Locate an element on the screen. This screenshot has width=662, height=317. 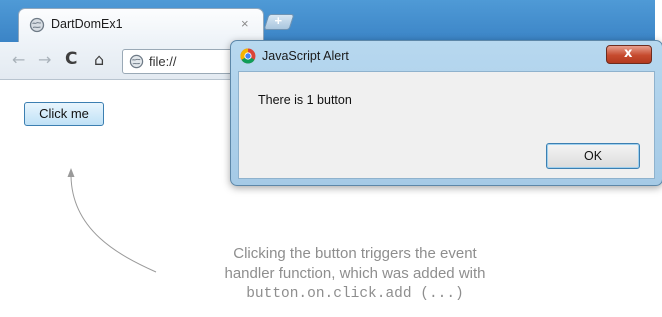
tab-strip: DartDomEx1 × + is located at coordinates (327, 21).